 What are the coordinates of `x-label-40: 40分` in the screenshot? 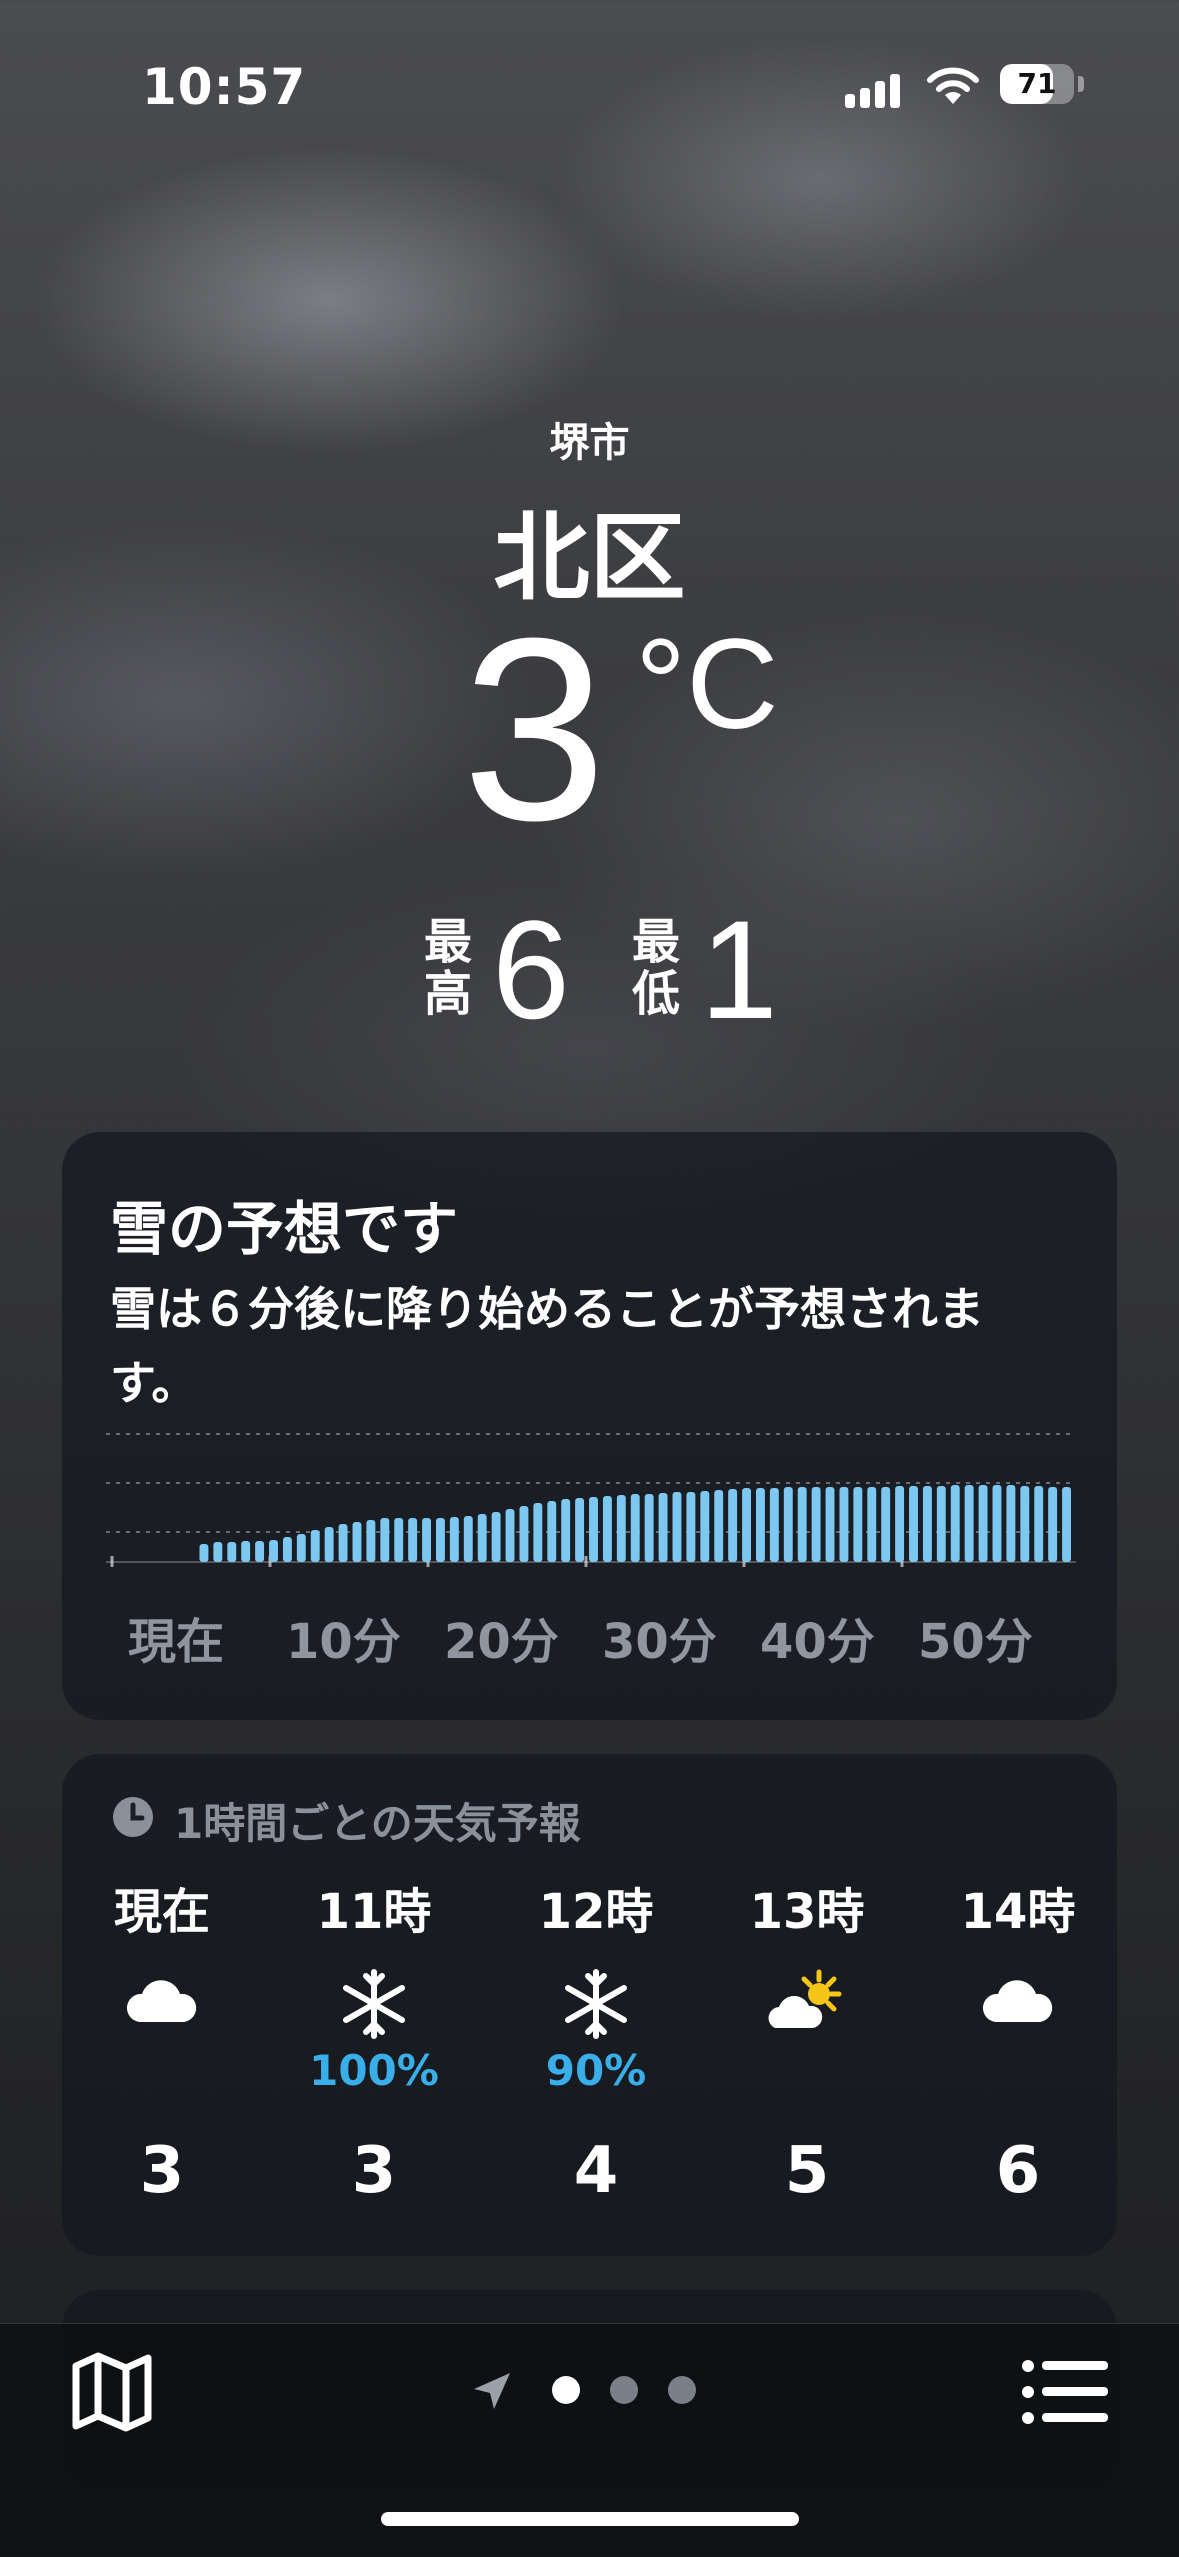 It's located at (817, 1642).